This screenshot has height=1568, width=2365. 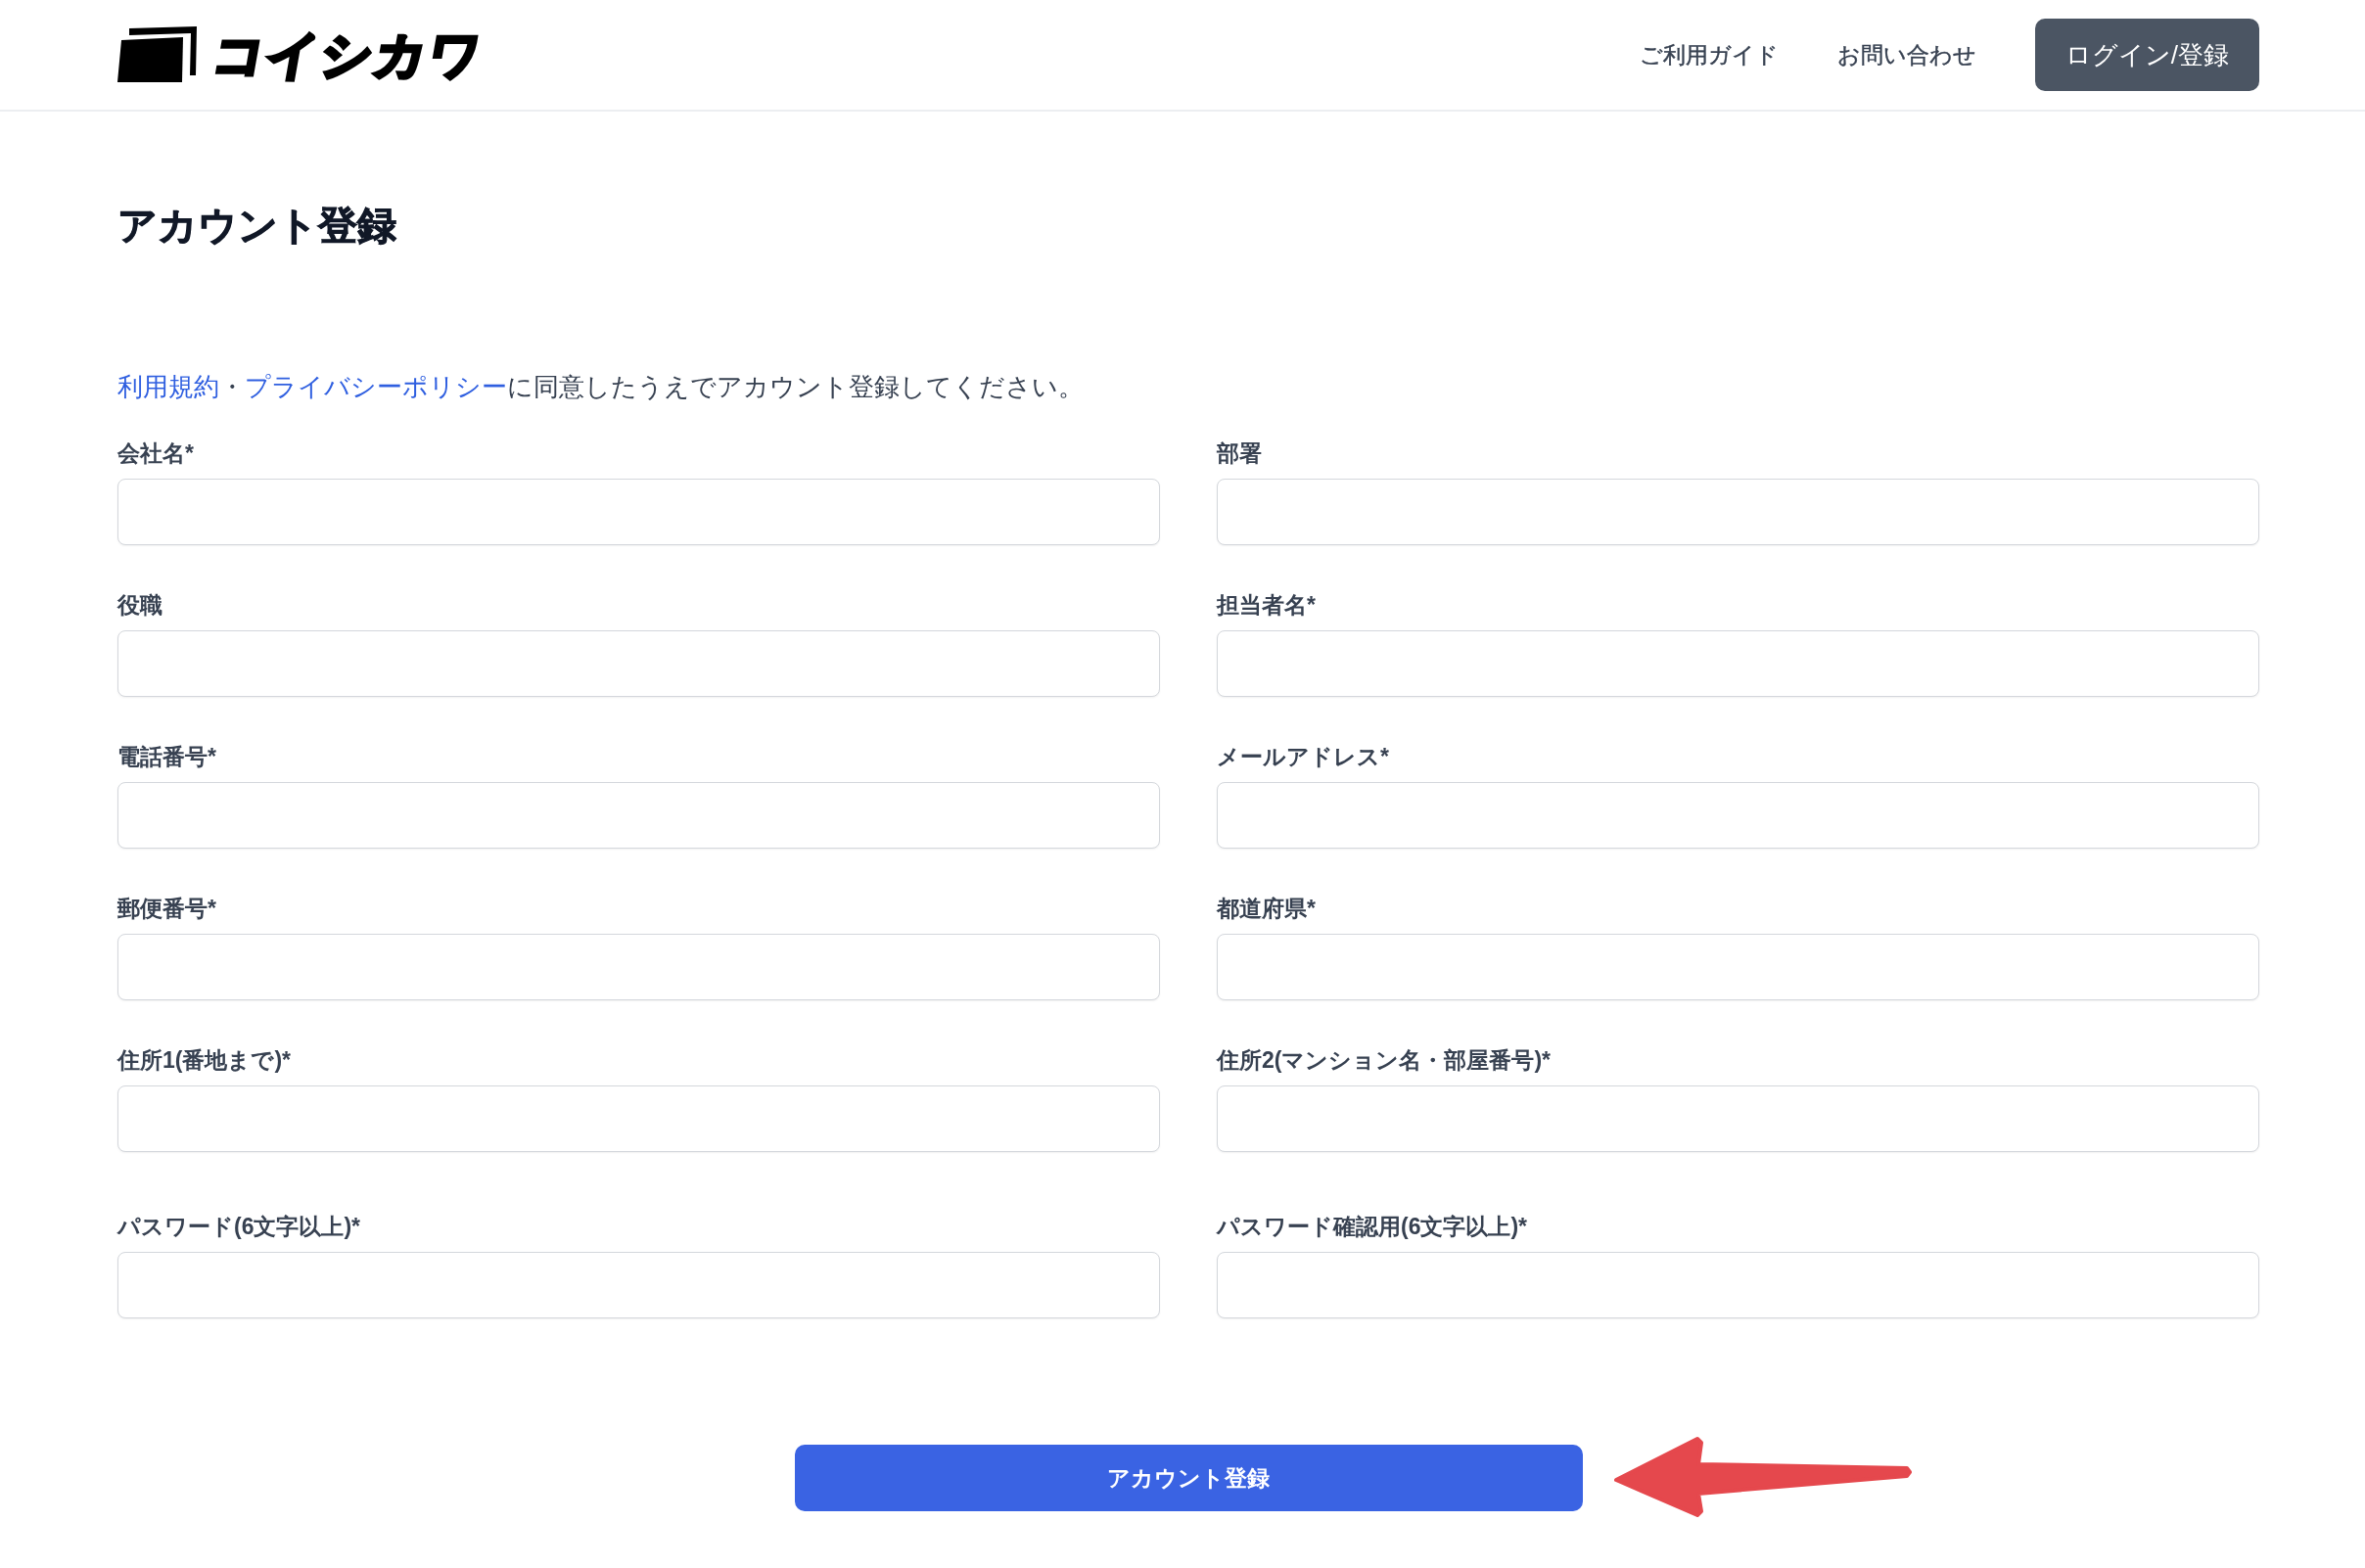 What do you see at coordinates (168, 386) in the screenshot?
I see `notice-link: 利用規約` at bounding box center [168, 386].